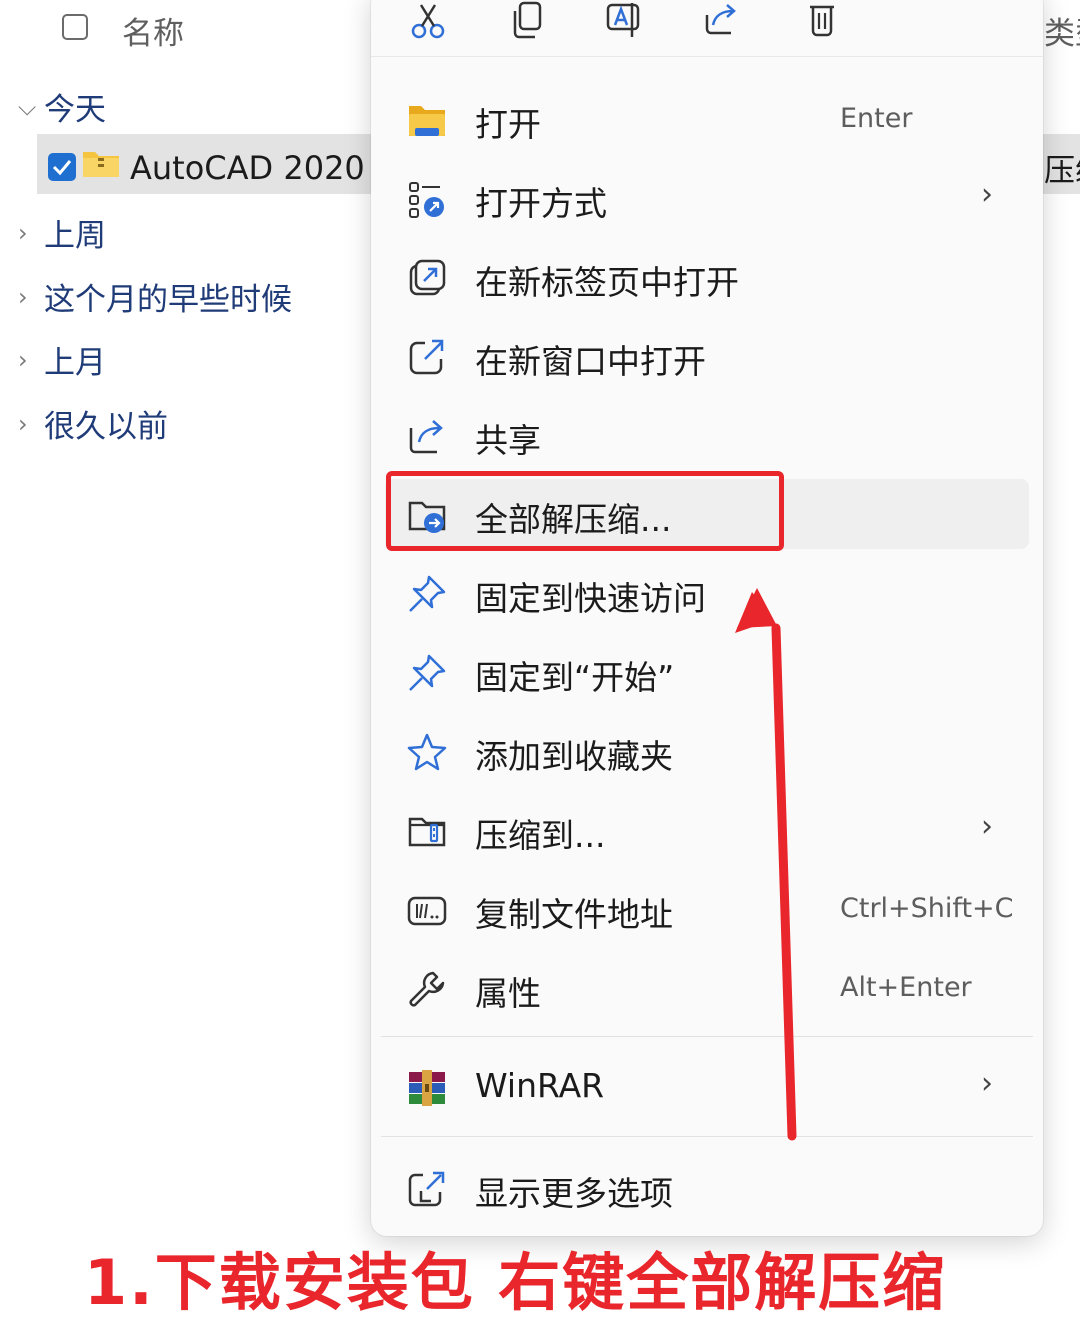 This screenshot has height=1322, width=1080. What do you see at coordinates (515, 1282) in the screenshot?
I see `instruction-caption: 1.下载安装包 右键全部解压缩` at bounding box center [515, 1282].